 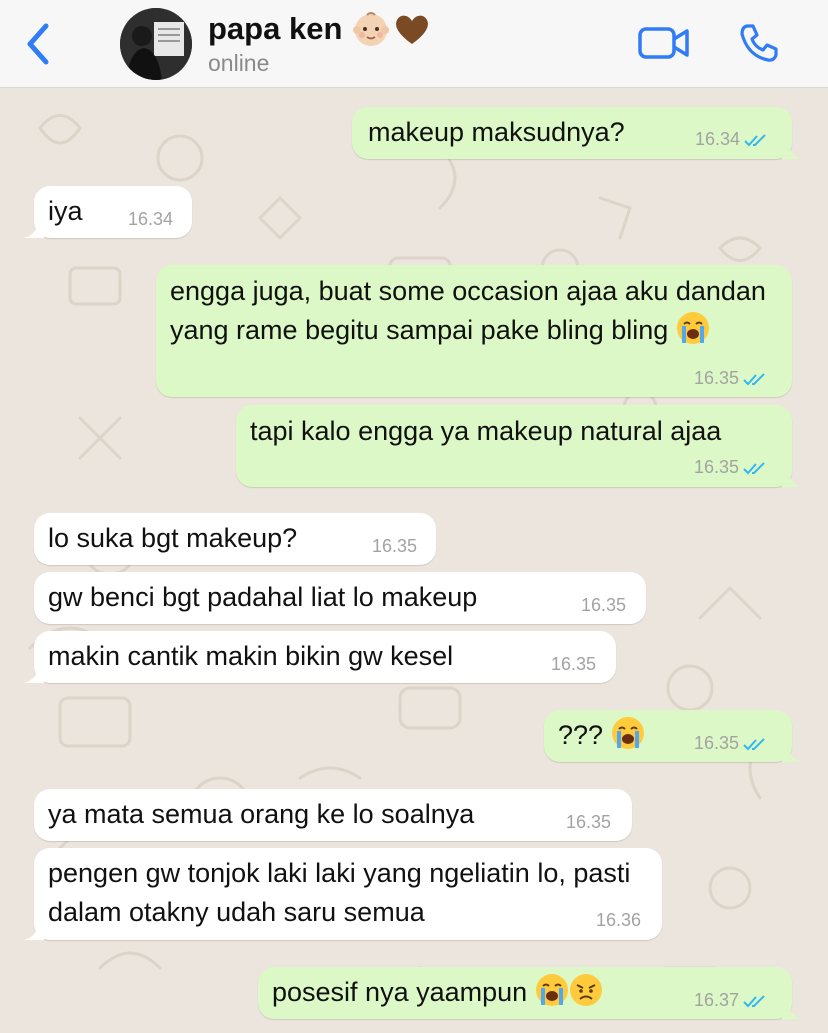 I want to click on contact-name-row: papa ken, so click(x=319, y=29).